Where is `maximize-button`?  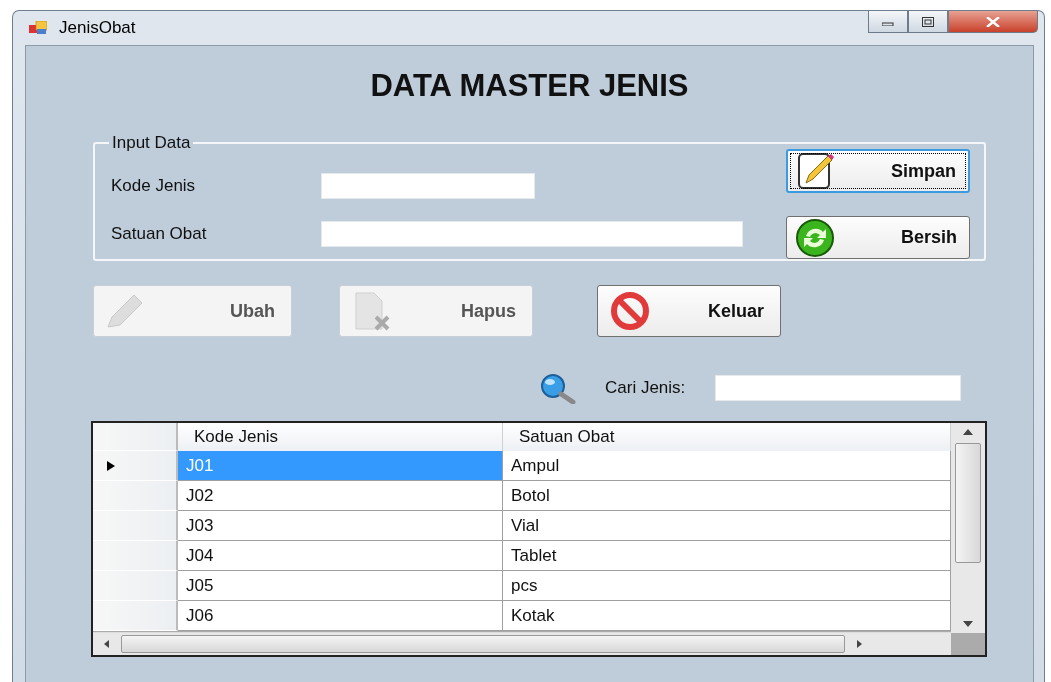 maximize-button is located at coordinates (928, 22).